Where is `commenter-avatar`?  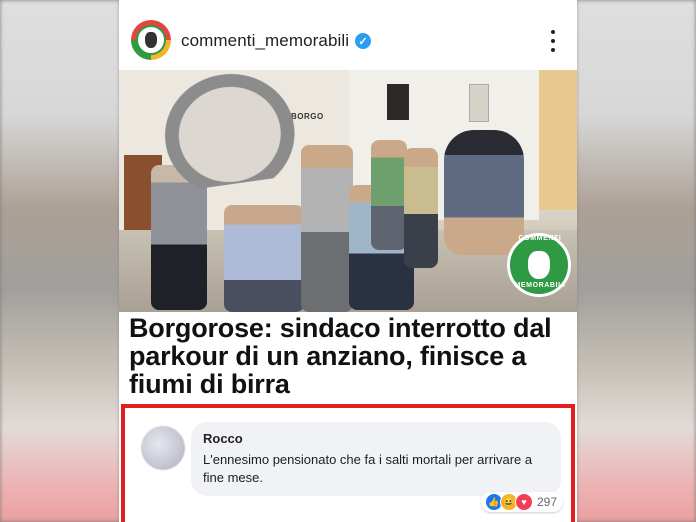 commenter-avatar is located at coordinates (163, 448).